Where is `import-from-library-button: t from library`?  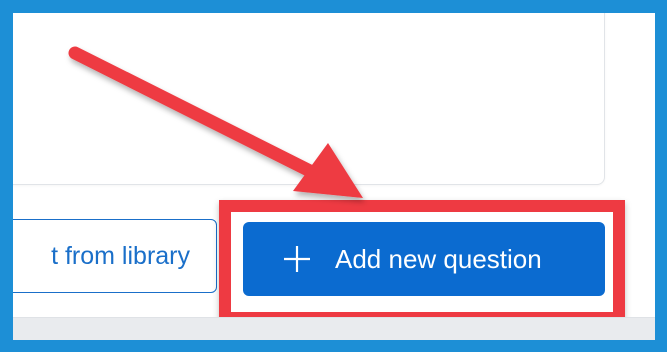 import-from-library-button: t from library is located at coordinates (115, 256).